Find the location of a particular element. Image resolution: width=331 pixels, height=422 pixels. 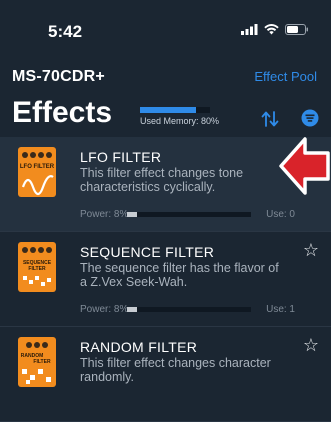

memory-bar-fill is located at coordinates (168, 110).